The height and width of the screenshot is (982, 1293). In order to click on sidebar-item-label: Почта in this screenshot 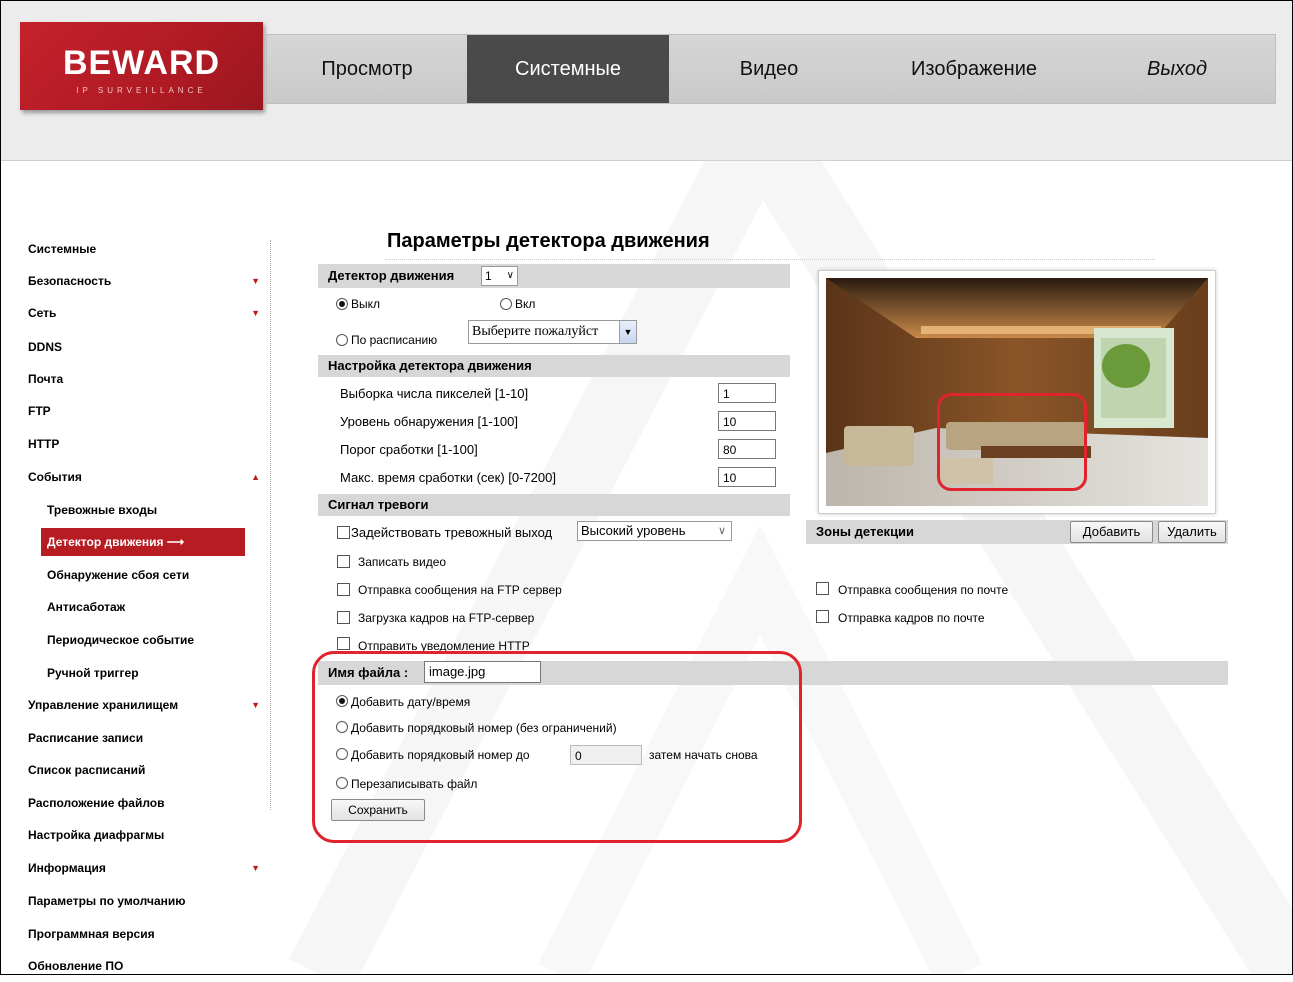, I will do `click(46, 379)`.